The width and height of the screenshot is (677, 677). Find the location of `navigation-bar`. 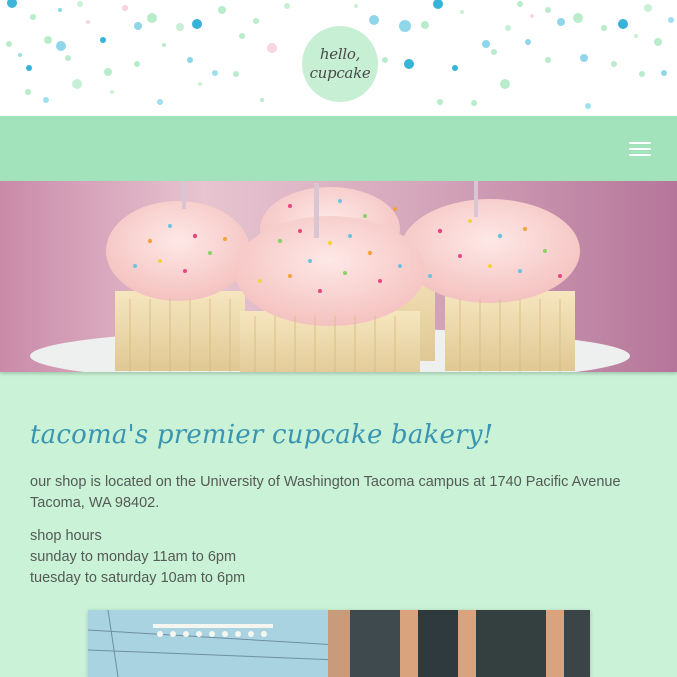

navigation-bar is located at coordinates (338, 148).